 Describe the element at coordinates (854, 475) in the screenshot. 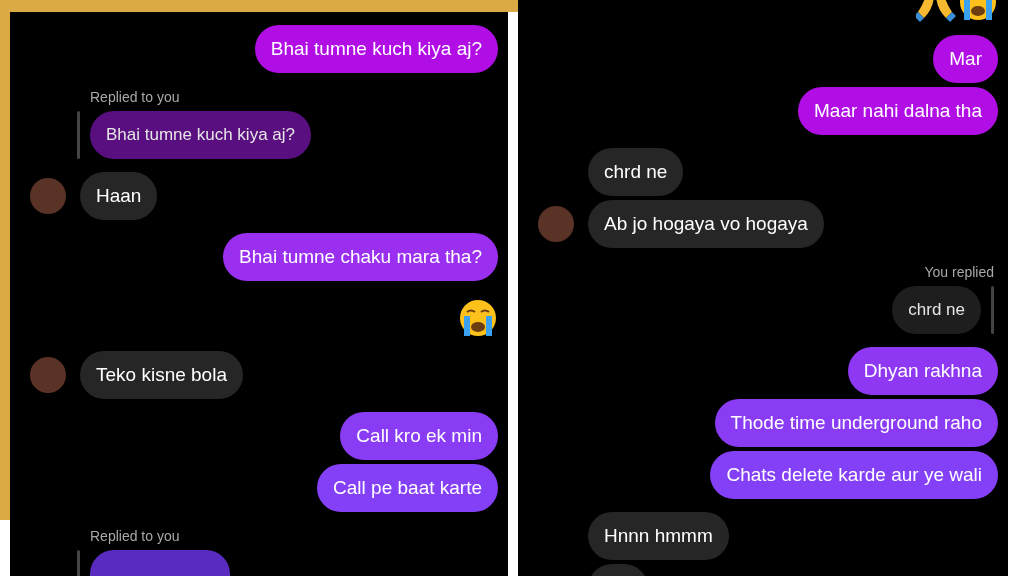

I see `message-bubble: Chats delete karde aur ye wali` at that location.